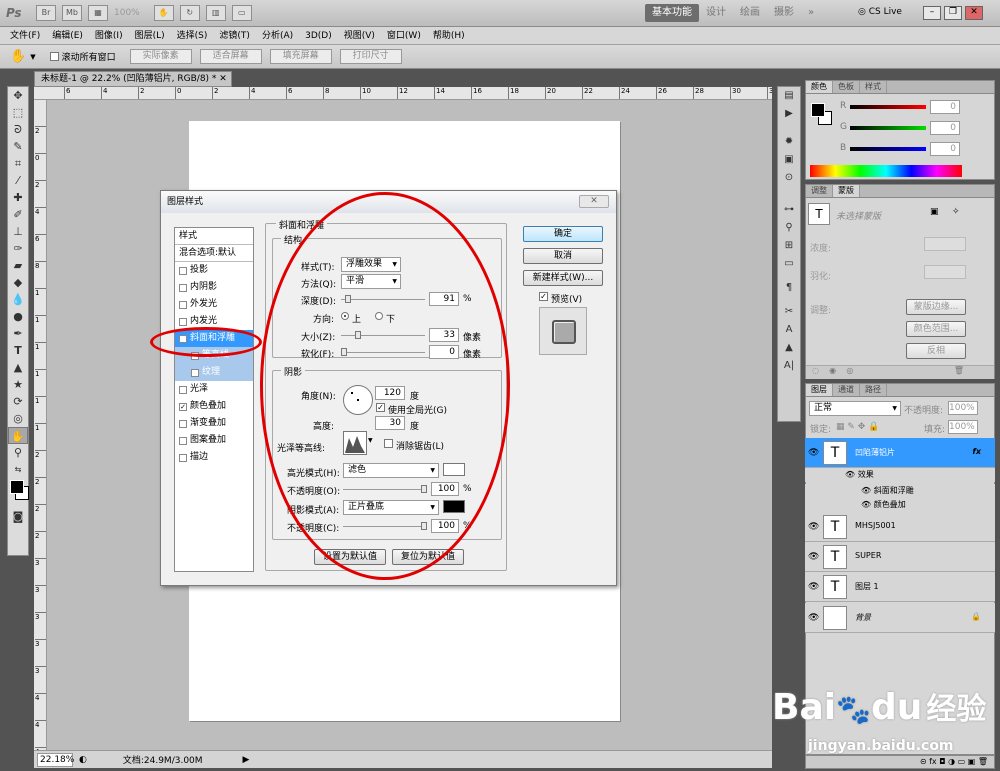  What do you see at coordinates (953, 13) in the screenshot?
I see `restore-icon: ❐` at bounding box center [953, 13].